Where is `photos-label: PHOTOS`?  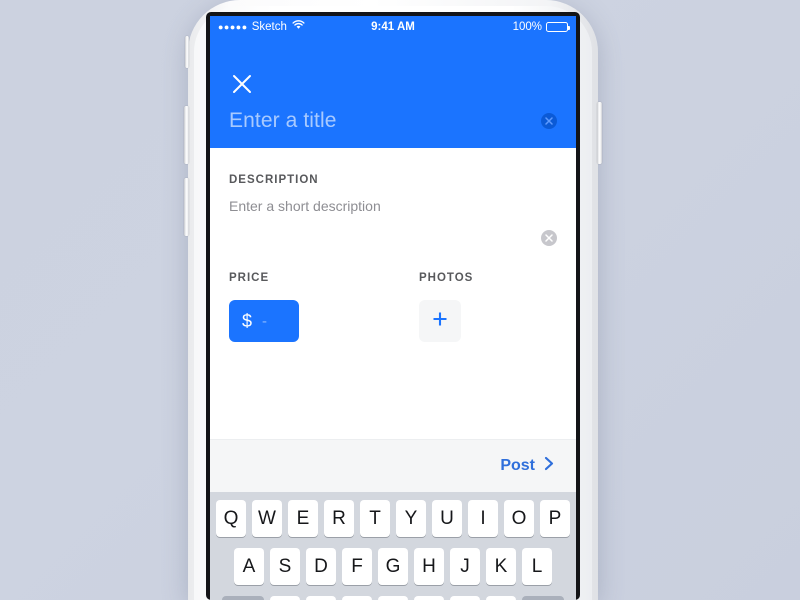
photos-label: PHOTOS is located at coordinates (446, 278).